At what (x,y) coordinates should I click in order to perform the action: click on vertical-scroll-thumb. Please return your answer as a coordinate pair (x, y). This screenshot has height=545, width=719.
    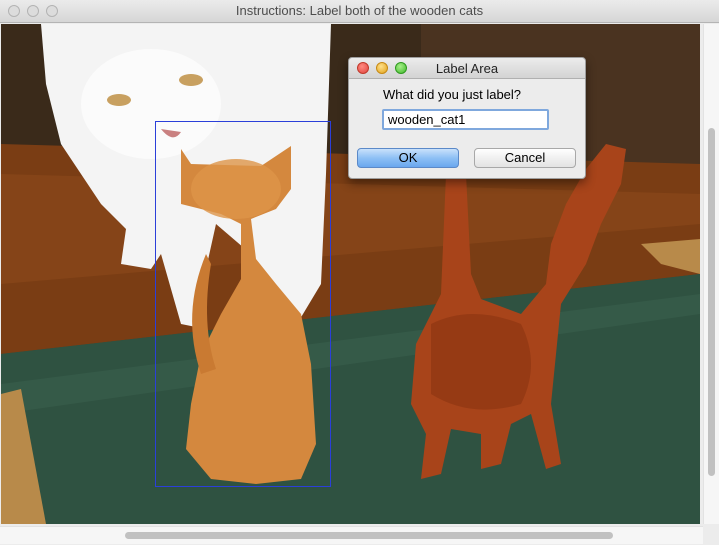
    Looking at the image, I should click on (711, 302).